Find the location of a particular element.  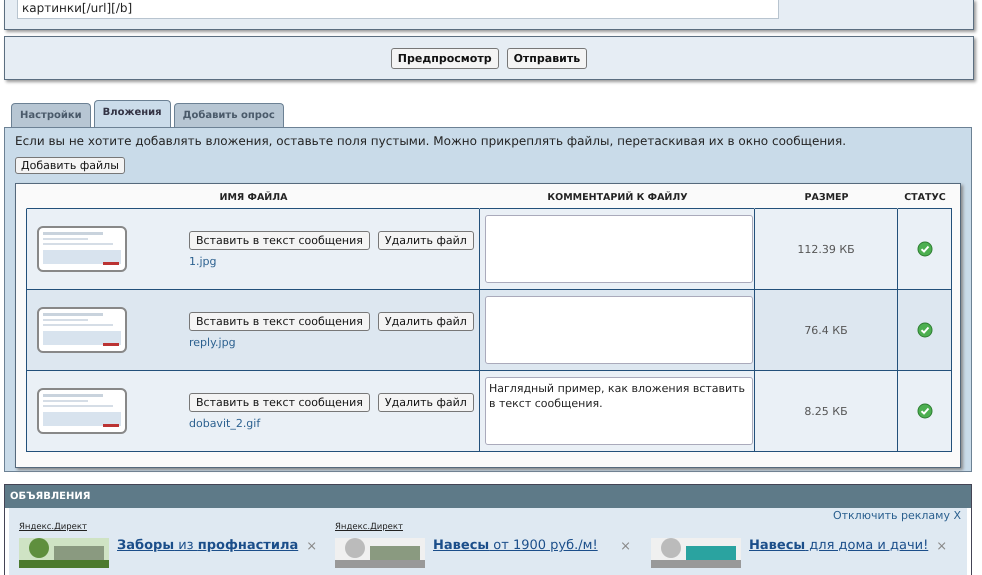

column-header: КОММЕНТАРИЙ К ФАЙЛУ is located at coordinates (617, 196).